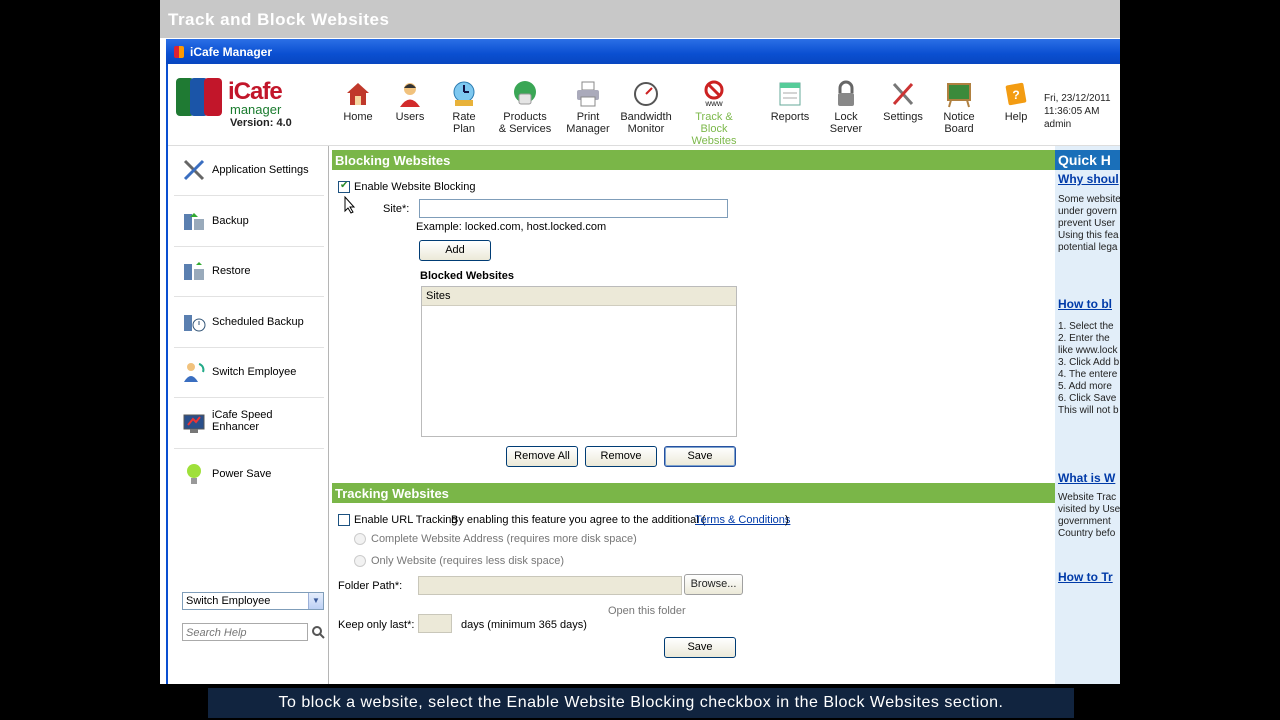  Describe the element at coordinates (542, 456) in the screenshot. I see `remove-all-button: Remove All` at that location.